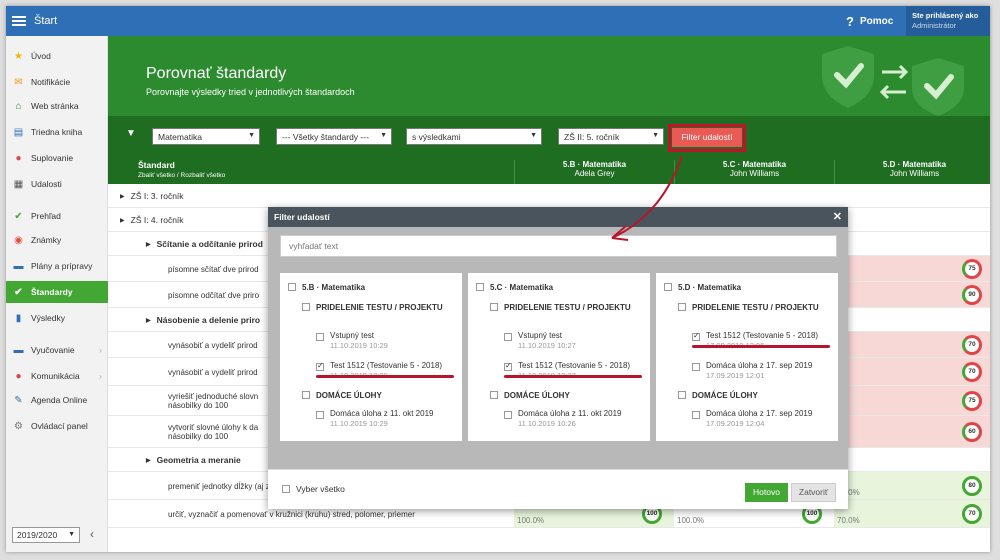 Image resolution: width=1000 pixels, height=560 pixels. What do you see at coordinates (647, 198) in the screenshot?
I see `annotation-arrow` at bounding box center [647, 198].